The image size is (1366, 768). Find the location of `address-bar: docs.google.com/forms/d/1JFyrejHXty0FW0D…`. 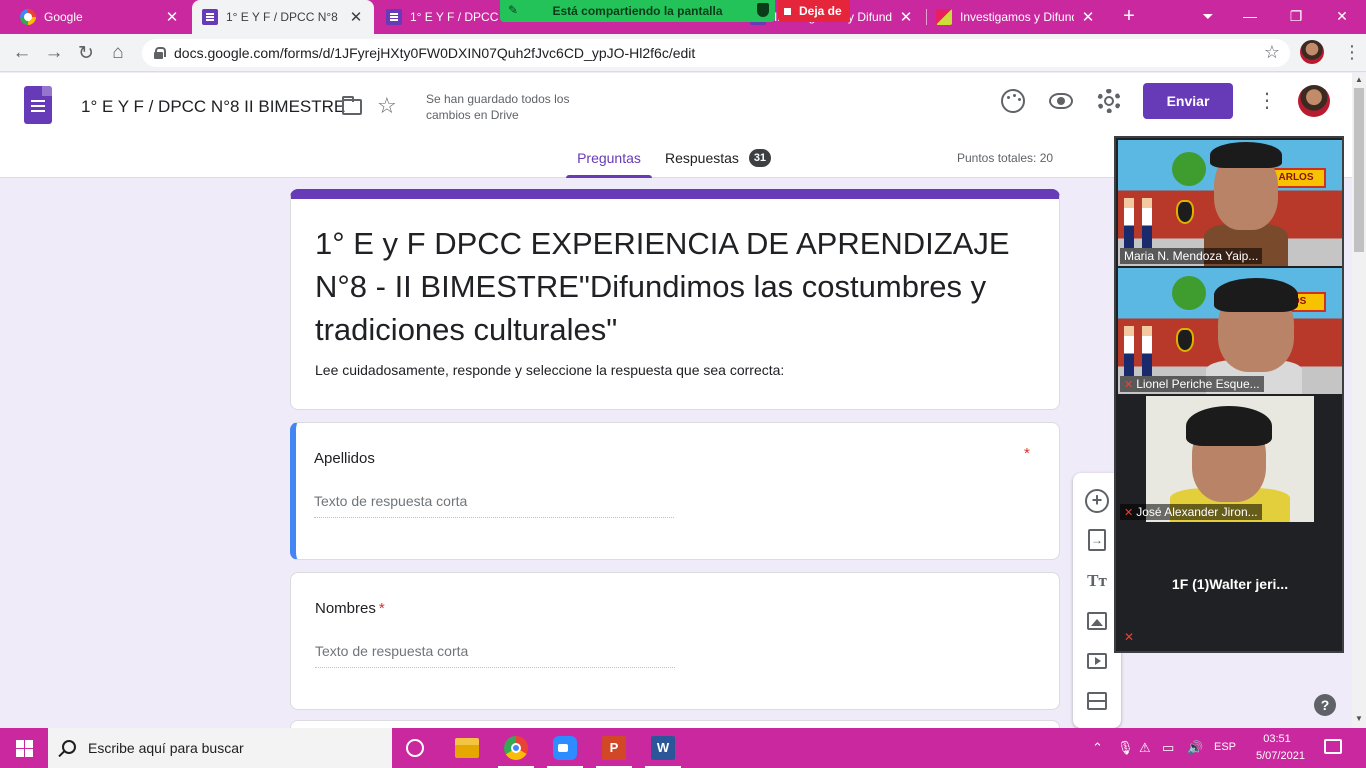

address-bar: docs.google.com/forms/d/1JFyrejHXty0FW0D… is located at coordinates (716, 53).